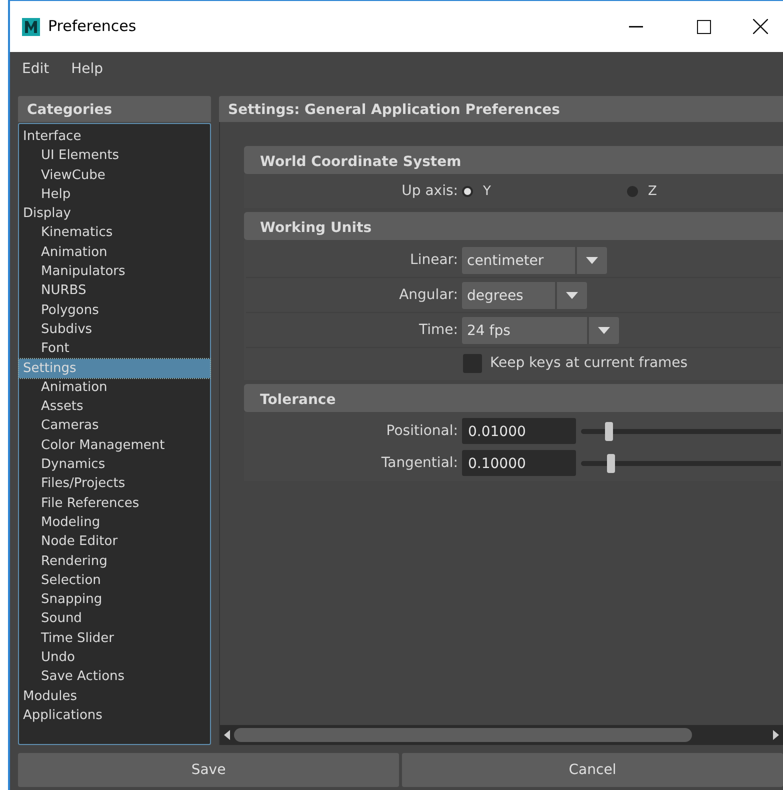 This screenshot has width=783, height=790. I want to click on dropdown: 24 fps, so click(540, 330).